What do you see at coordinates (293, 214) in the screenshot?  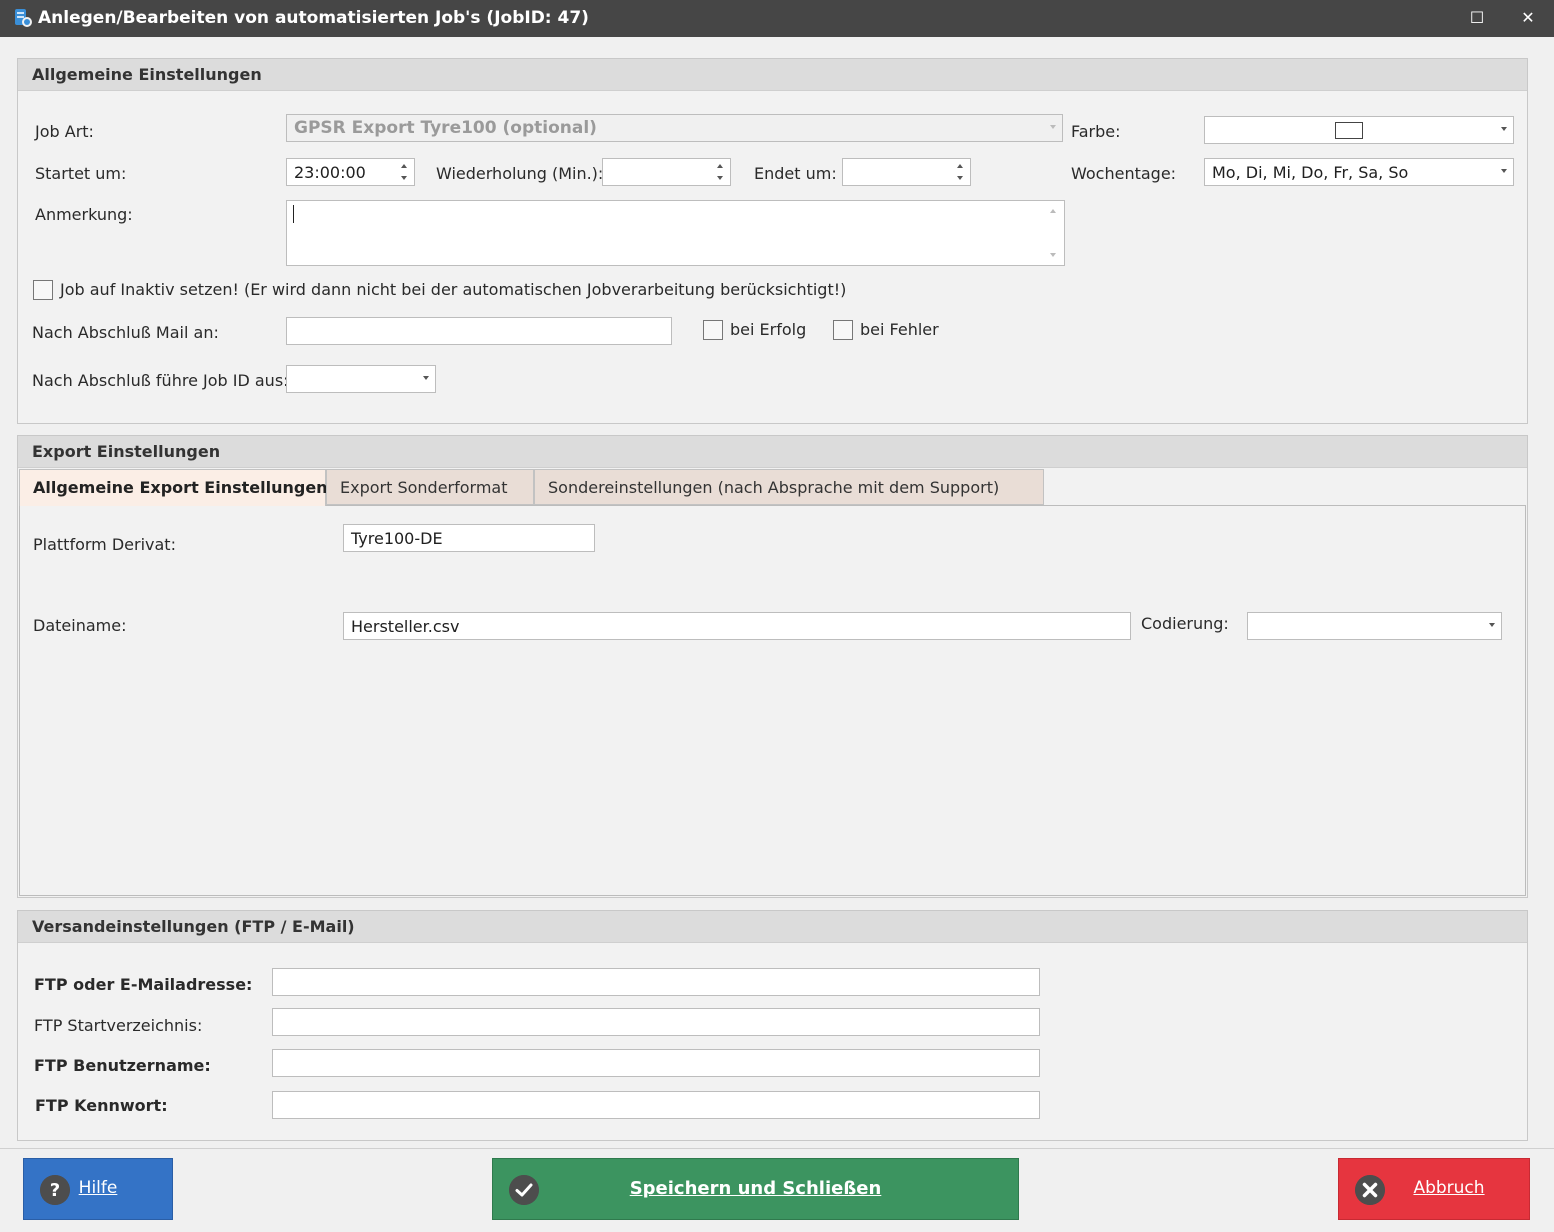 I see `text-cursor` at bounding box center [293, 214].